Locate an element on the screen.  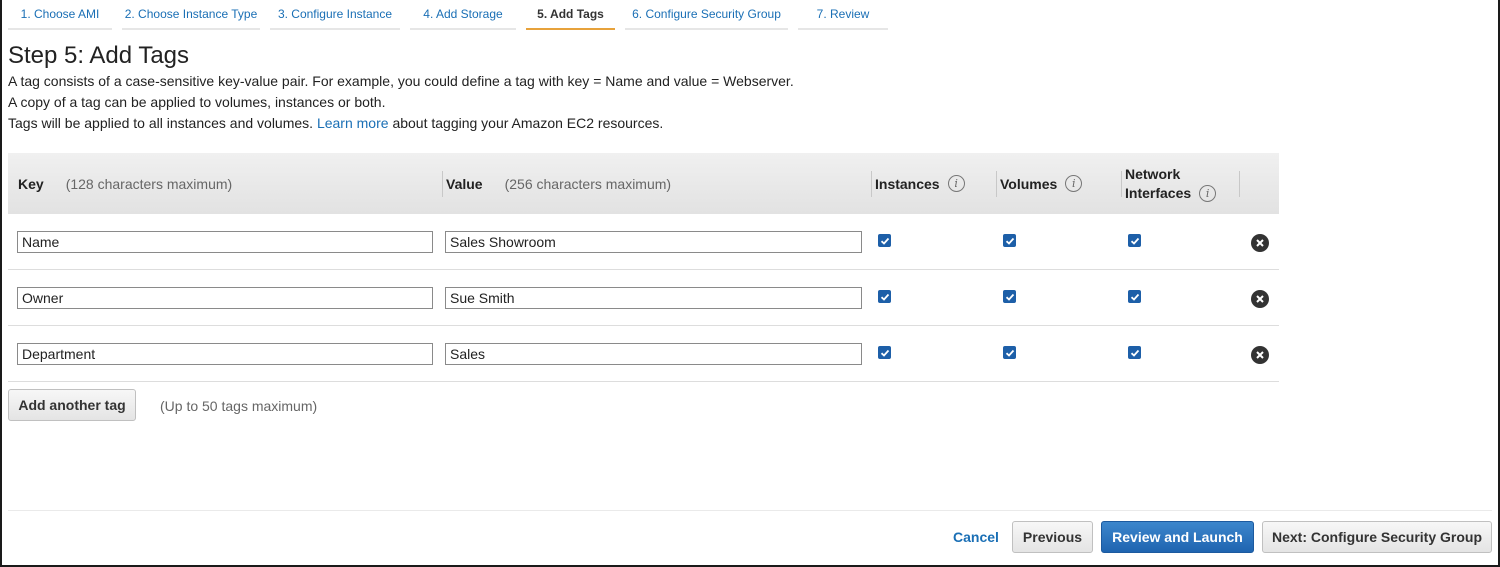
header-network-line2: Interfaces is located at coordinates (1158, 192).